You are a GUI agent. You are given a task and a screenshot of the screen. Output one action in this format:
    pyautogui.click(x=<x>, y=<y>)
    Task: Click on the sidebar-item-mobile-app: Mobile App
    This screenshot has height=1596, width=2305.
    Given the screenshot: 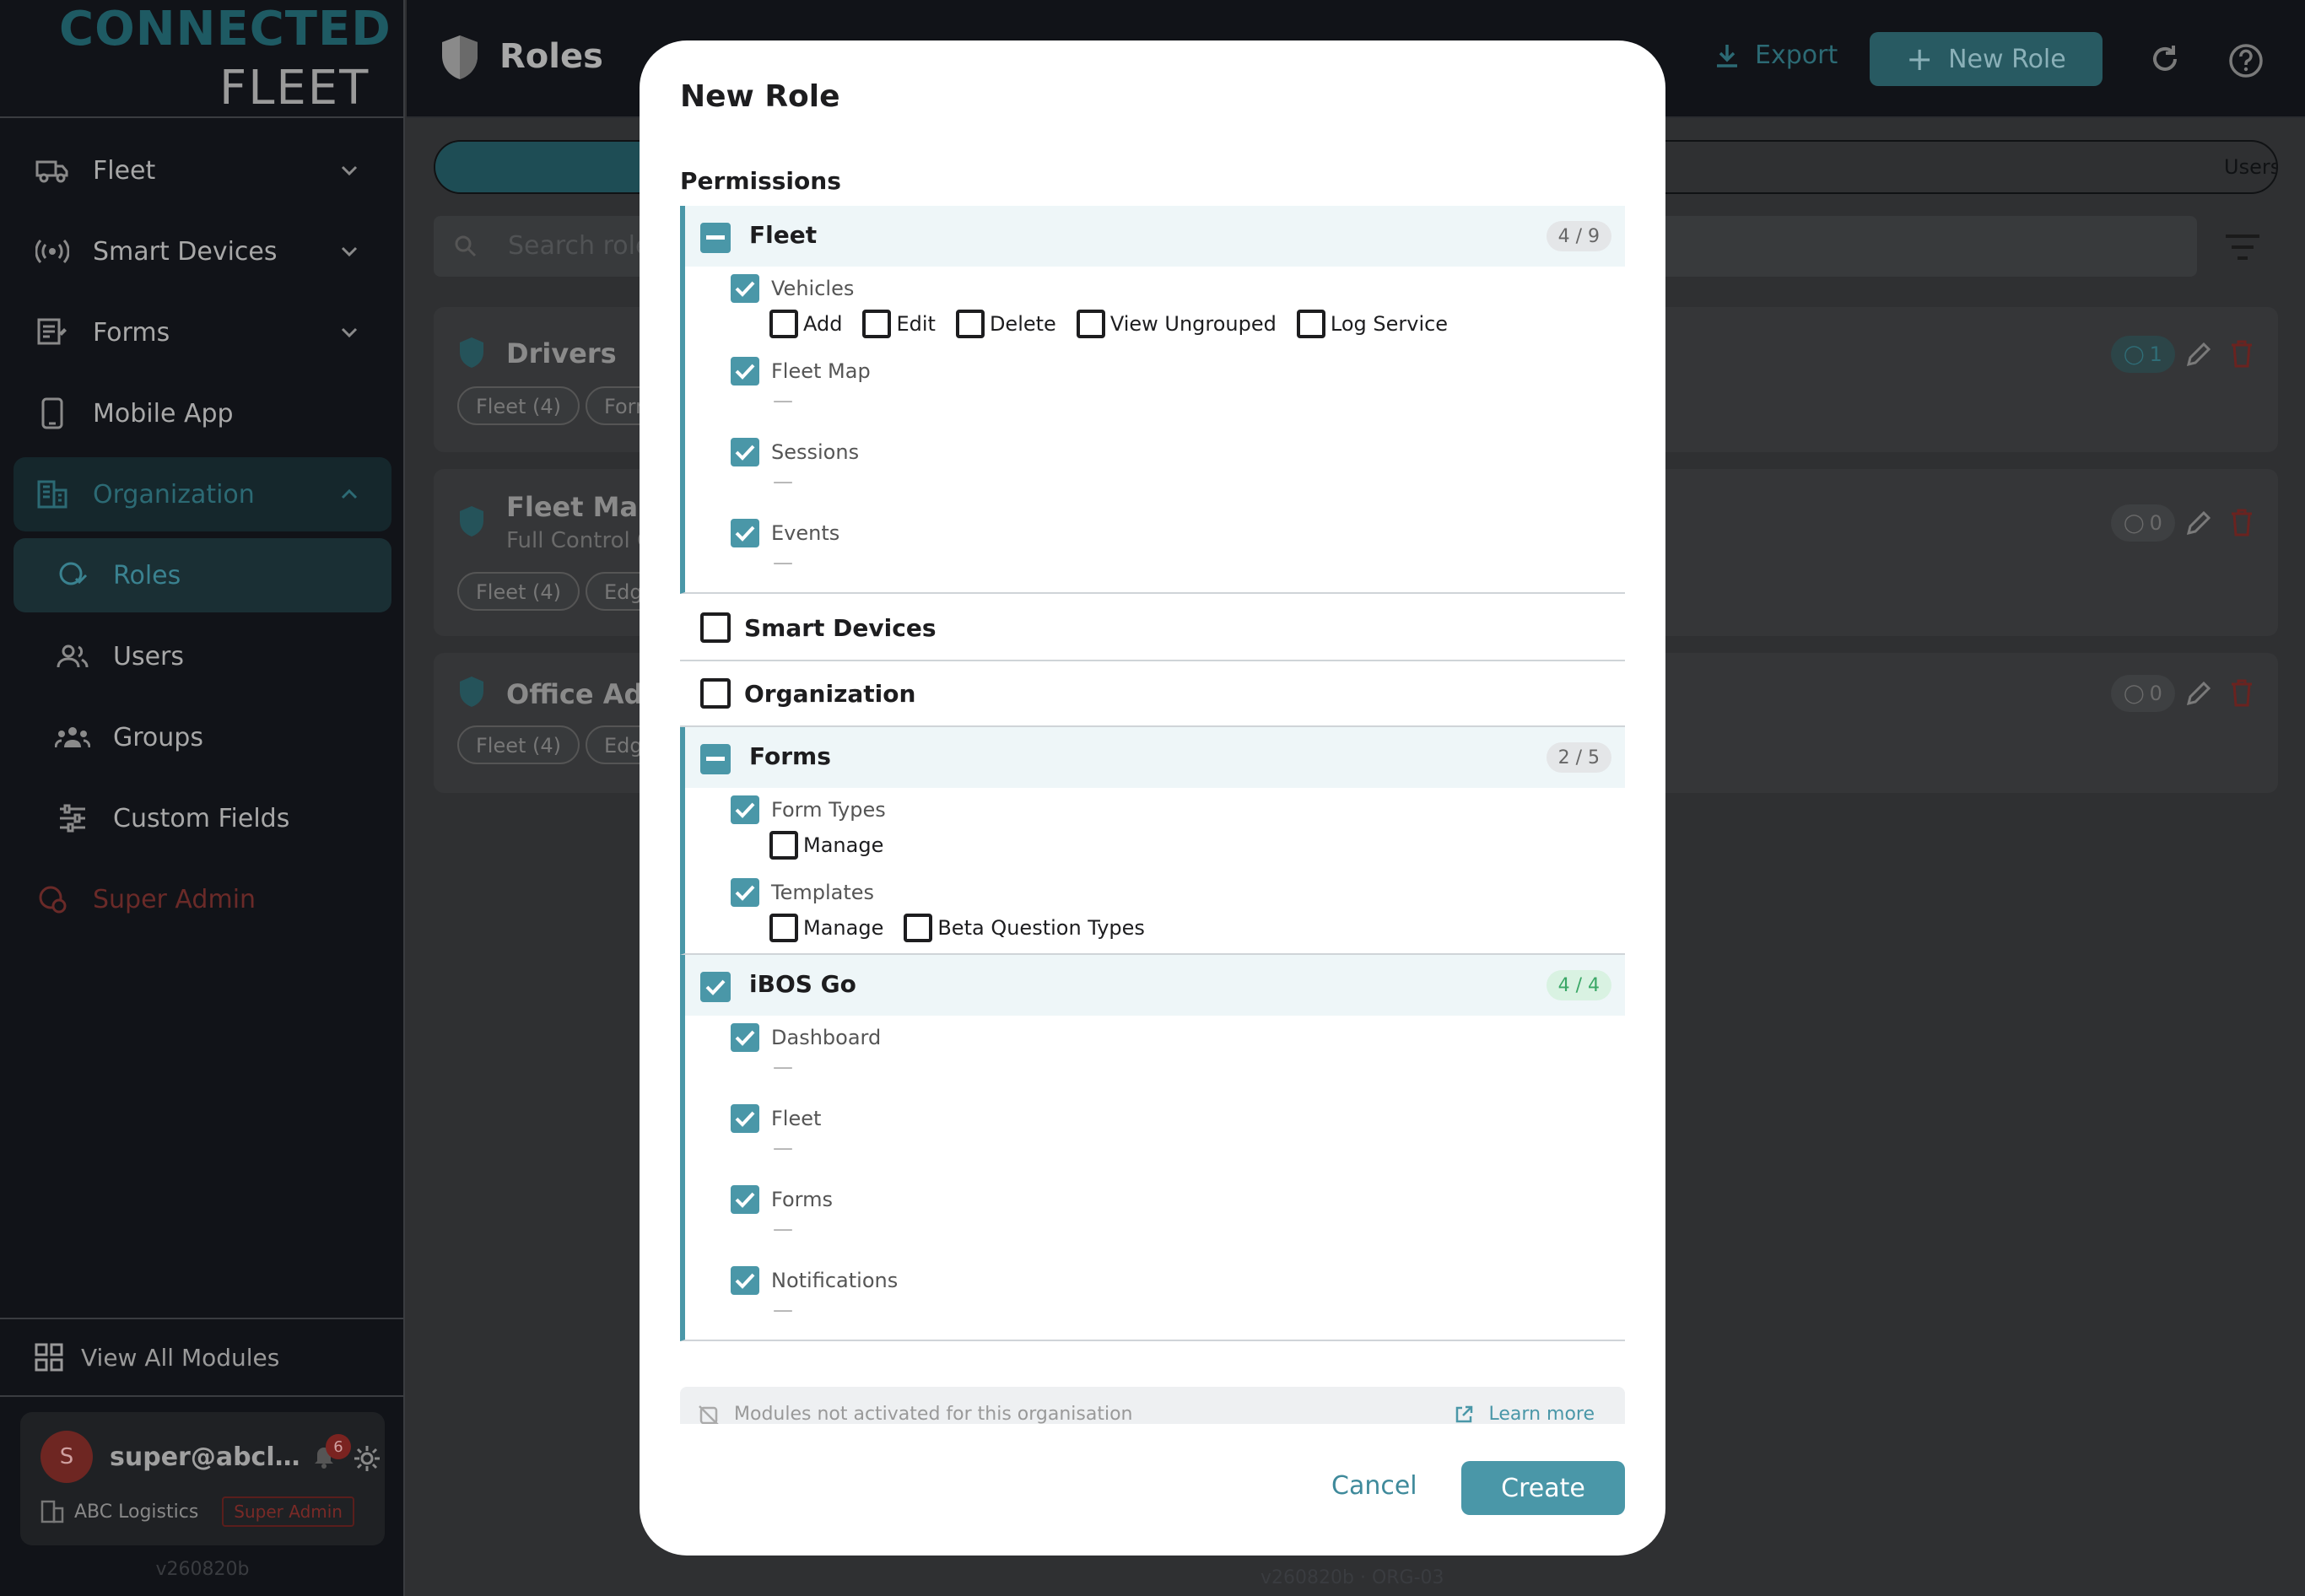 What is the action you would take?
    pyautogui.click(x=202, y=413)
    